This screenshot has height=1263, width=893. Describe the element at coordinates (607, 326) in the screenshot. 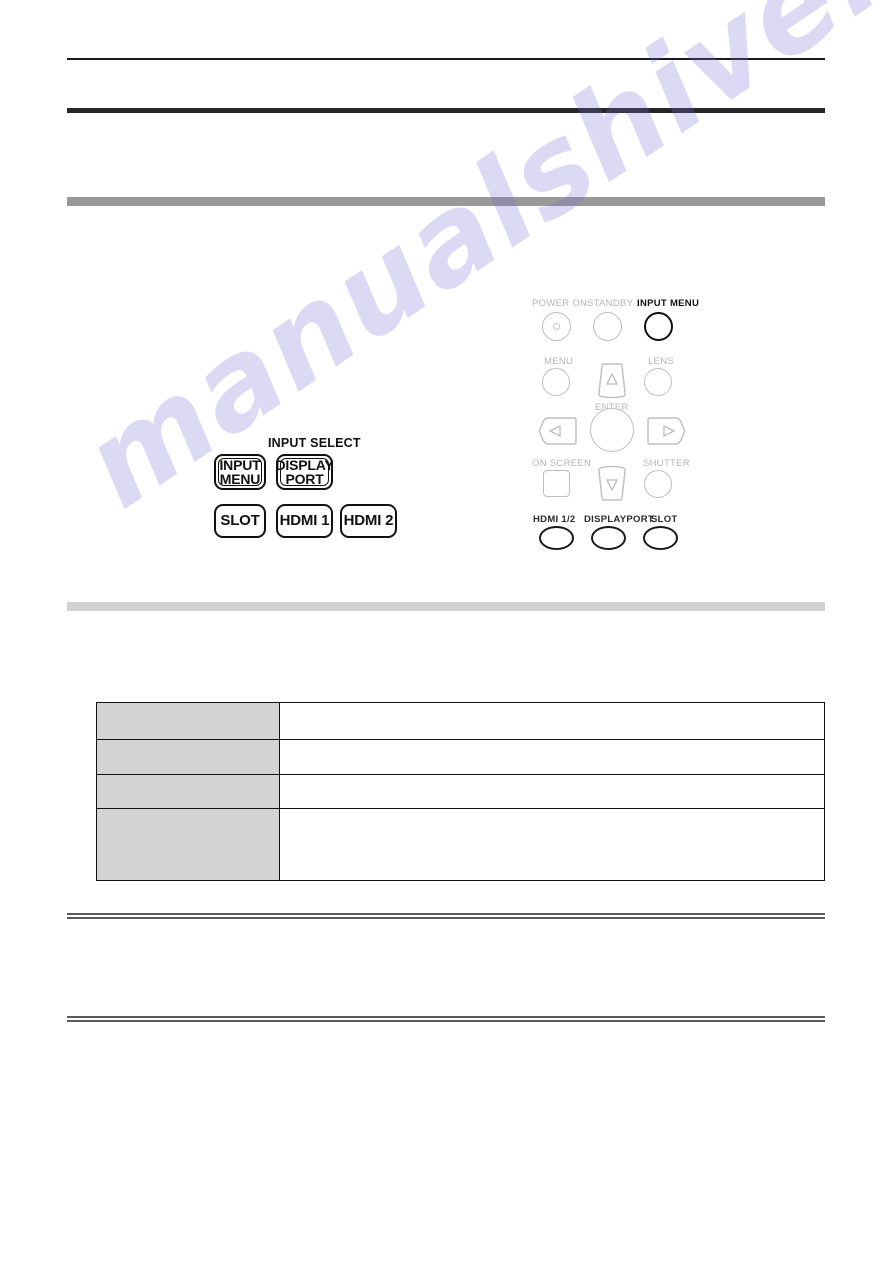

I see `panel-button-standby` at that location.